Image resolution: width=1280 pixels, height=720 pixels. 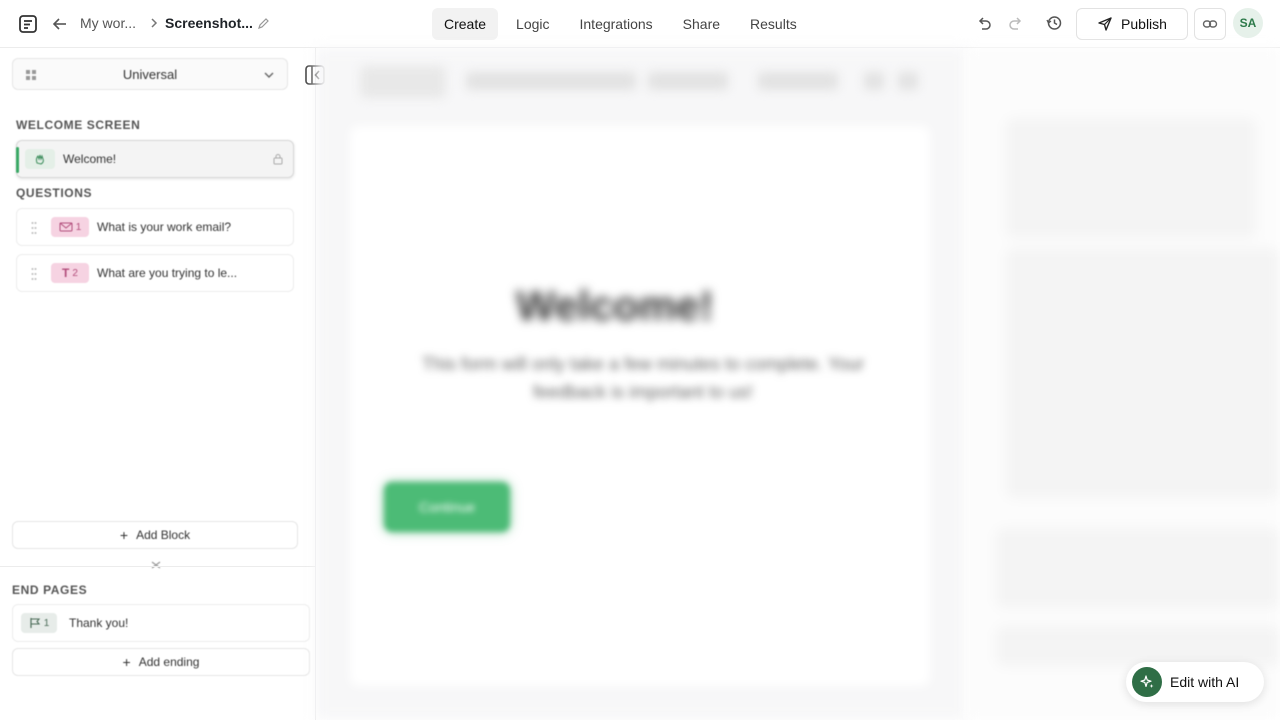 I want to click on publish-label: Publish, so click(x=1144, y=24).